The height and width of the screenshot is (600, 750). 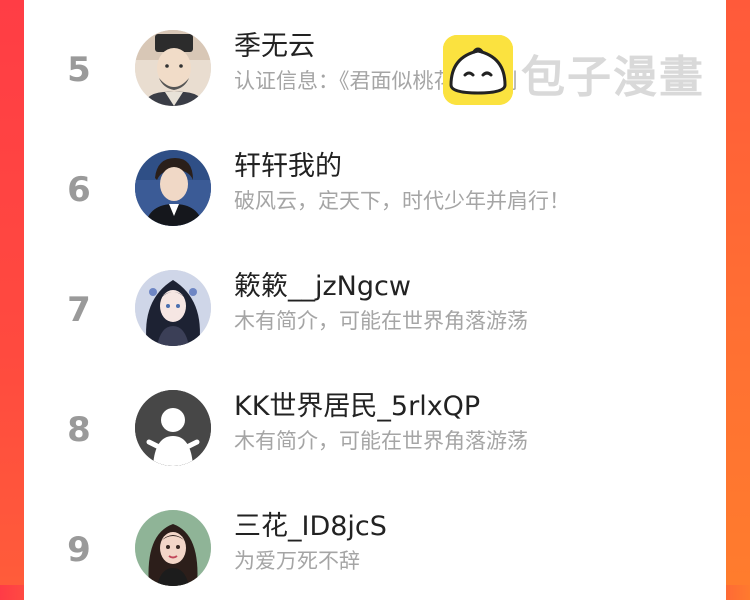 I want to click on user-description: 破风云，定天下，时代少年并肩行！, so click(x=402, y=201).